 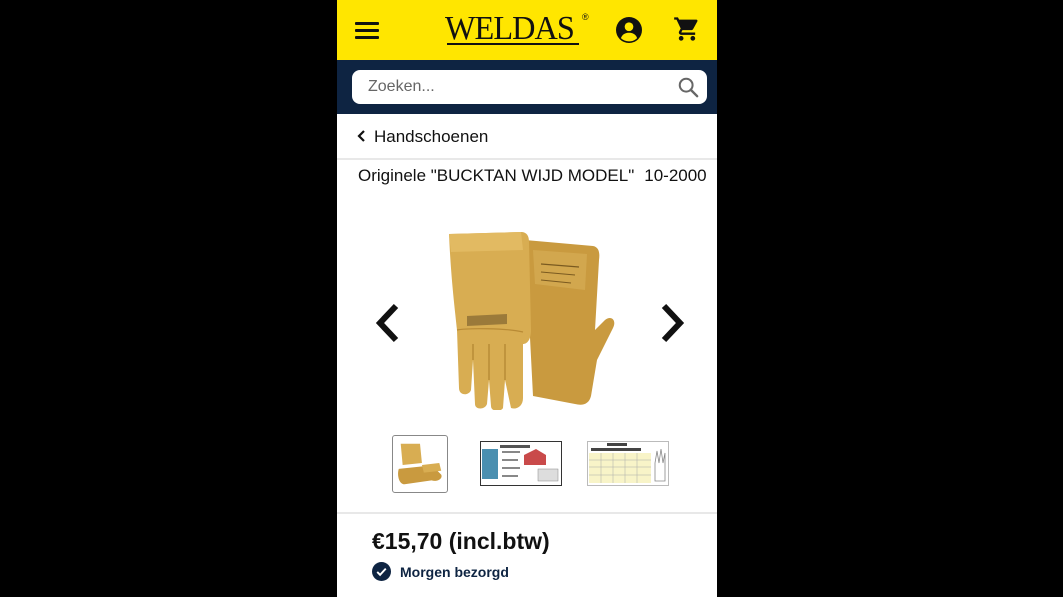 What do you see at coordinates (361, 136) in the screenshot?
I see `chevron-left-icon` at bounding box center [361, 136].